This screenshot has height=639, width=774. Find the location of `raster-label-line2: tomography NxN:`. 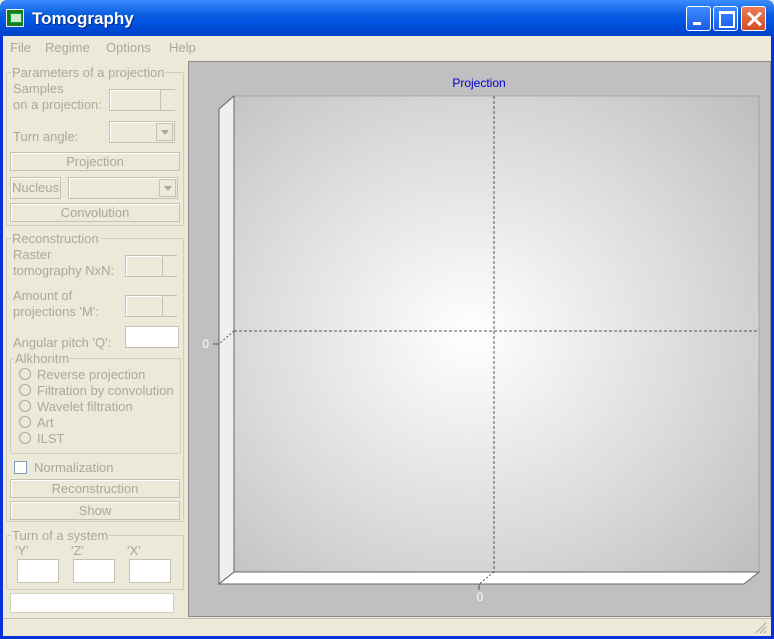

raster-label-line2: tomography NxN: is located at coordinates (64, 270).